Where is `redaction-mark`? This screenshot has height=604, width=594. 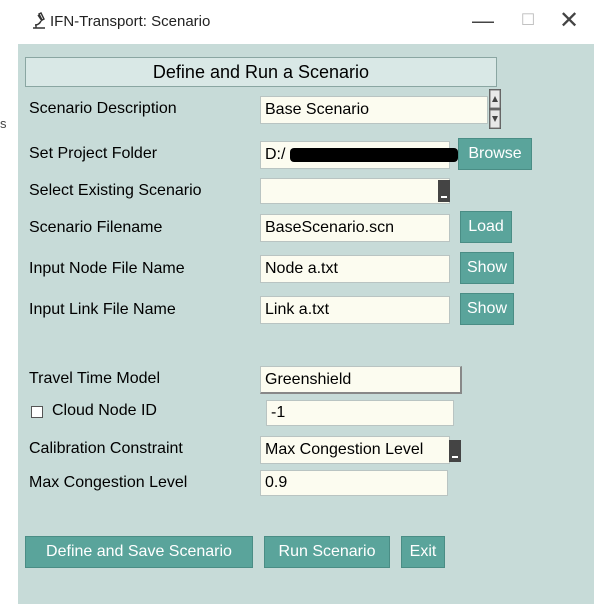 redaction-mark is located at coordinates (374, 155).